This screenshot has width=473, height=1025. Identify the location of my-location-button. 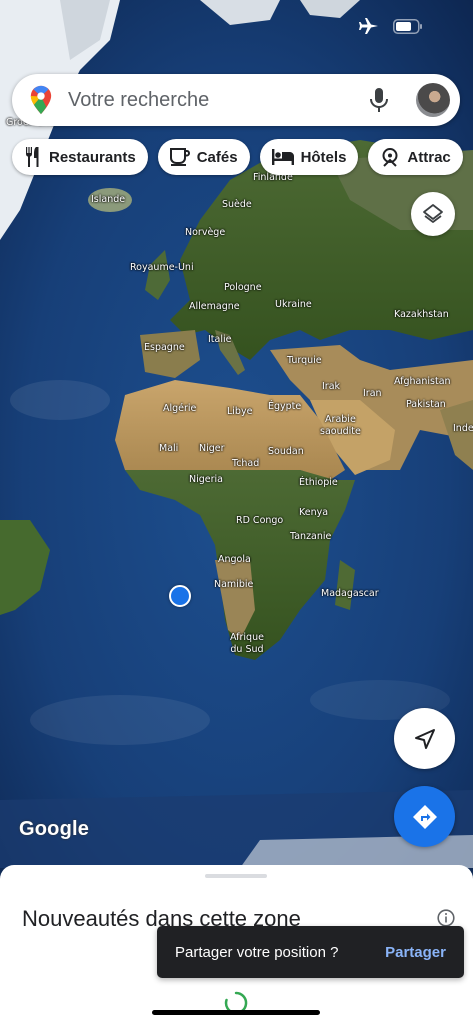
(424, 738).